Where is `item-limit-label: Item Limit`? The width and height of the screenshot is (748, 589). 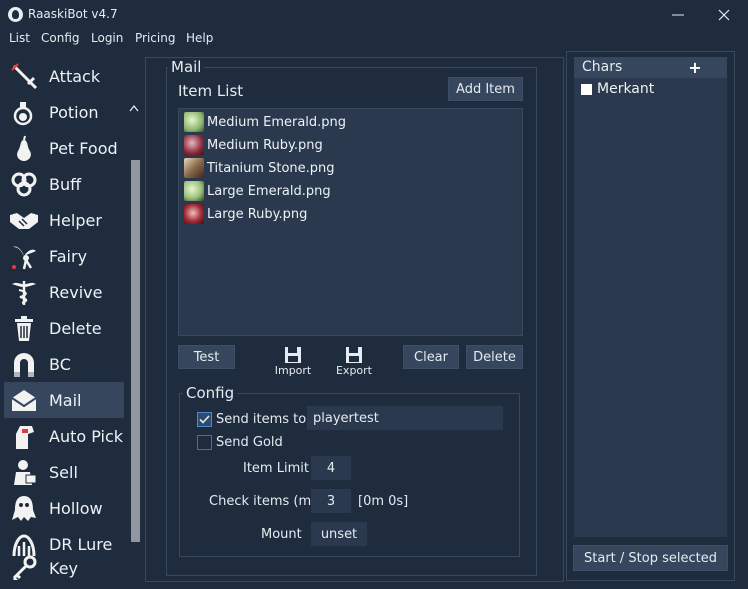 item-limit-label: Item Limit is located at coordinates (276, 468).